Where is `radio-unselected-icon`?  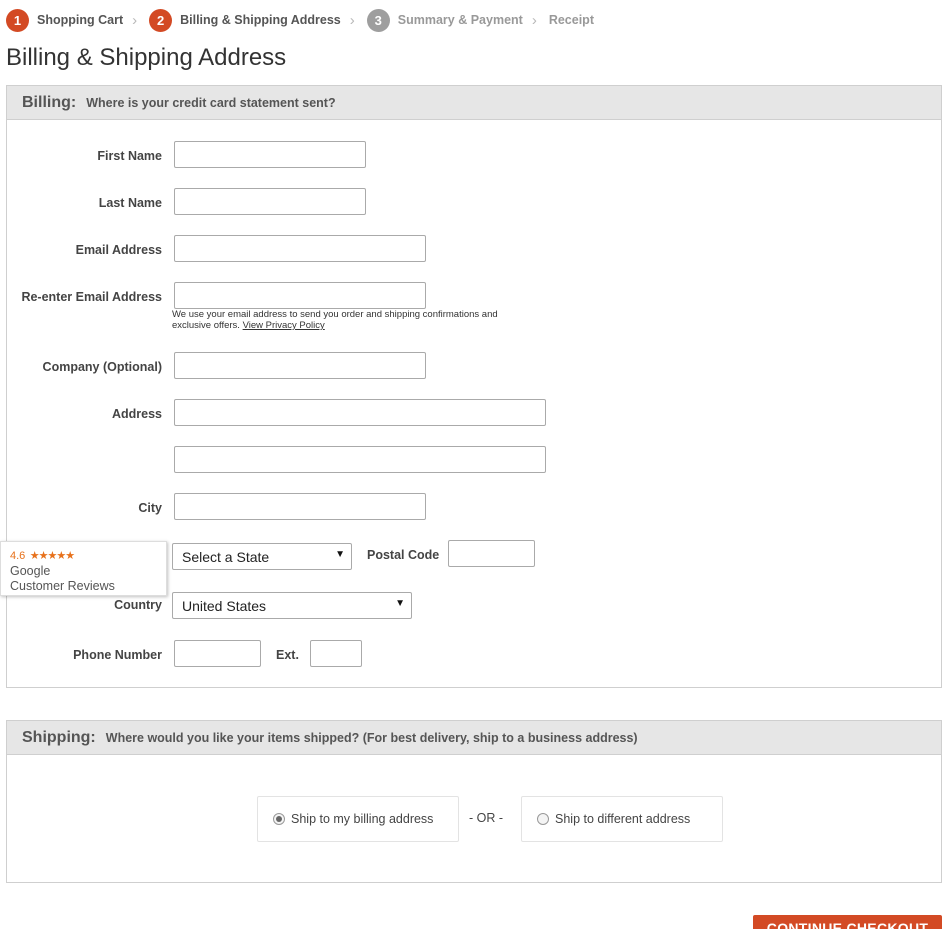 radio-unselected-icon is located at coordinates (543, 819).